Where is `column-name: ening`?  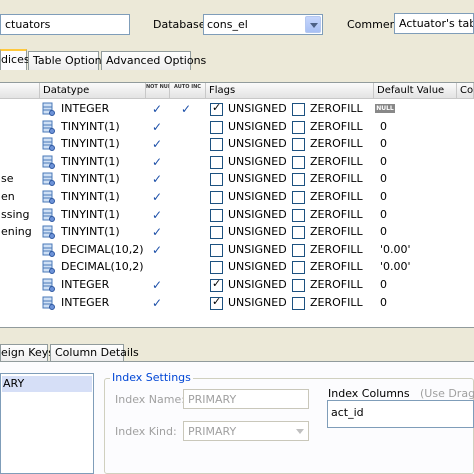
column-name: ening is located at coordinates (20, 232).